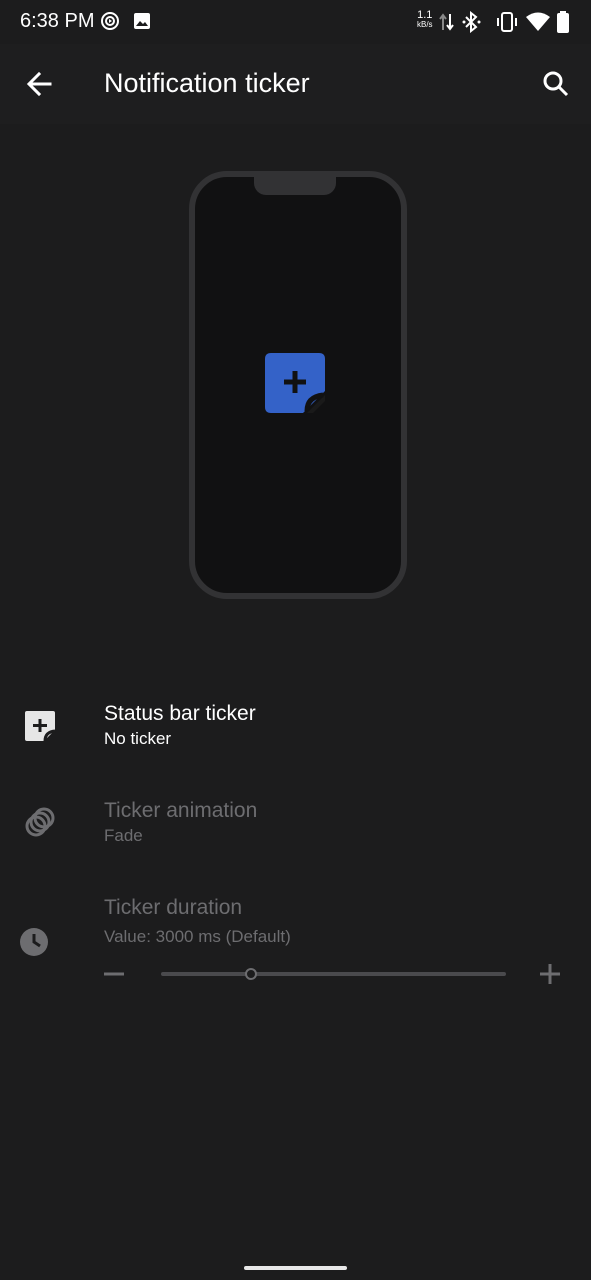 This screenshot has height=1280, width=591. Describe the element at coordinates (40, 822) in the screenshot. I see `rings-icon` at that location.